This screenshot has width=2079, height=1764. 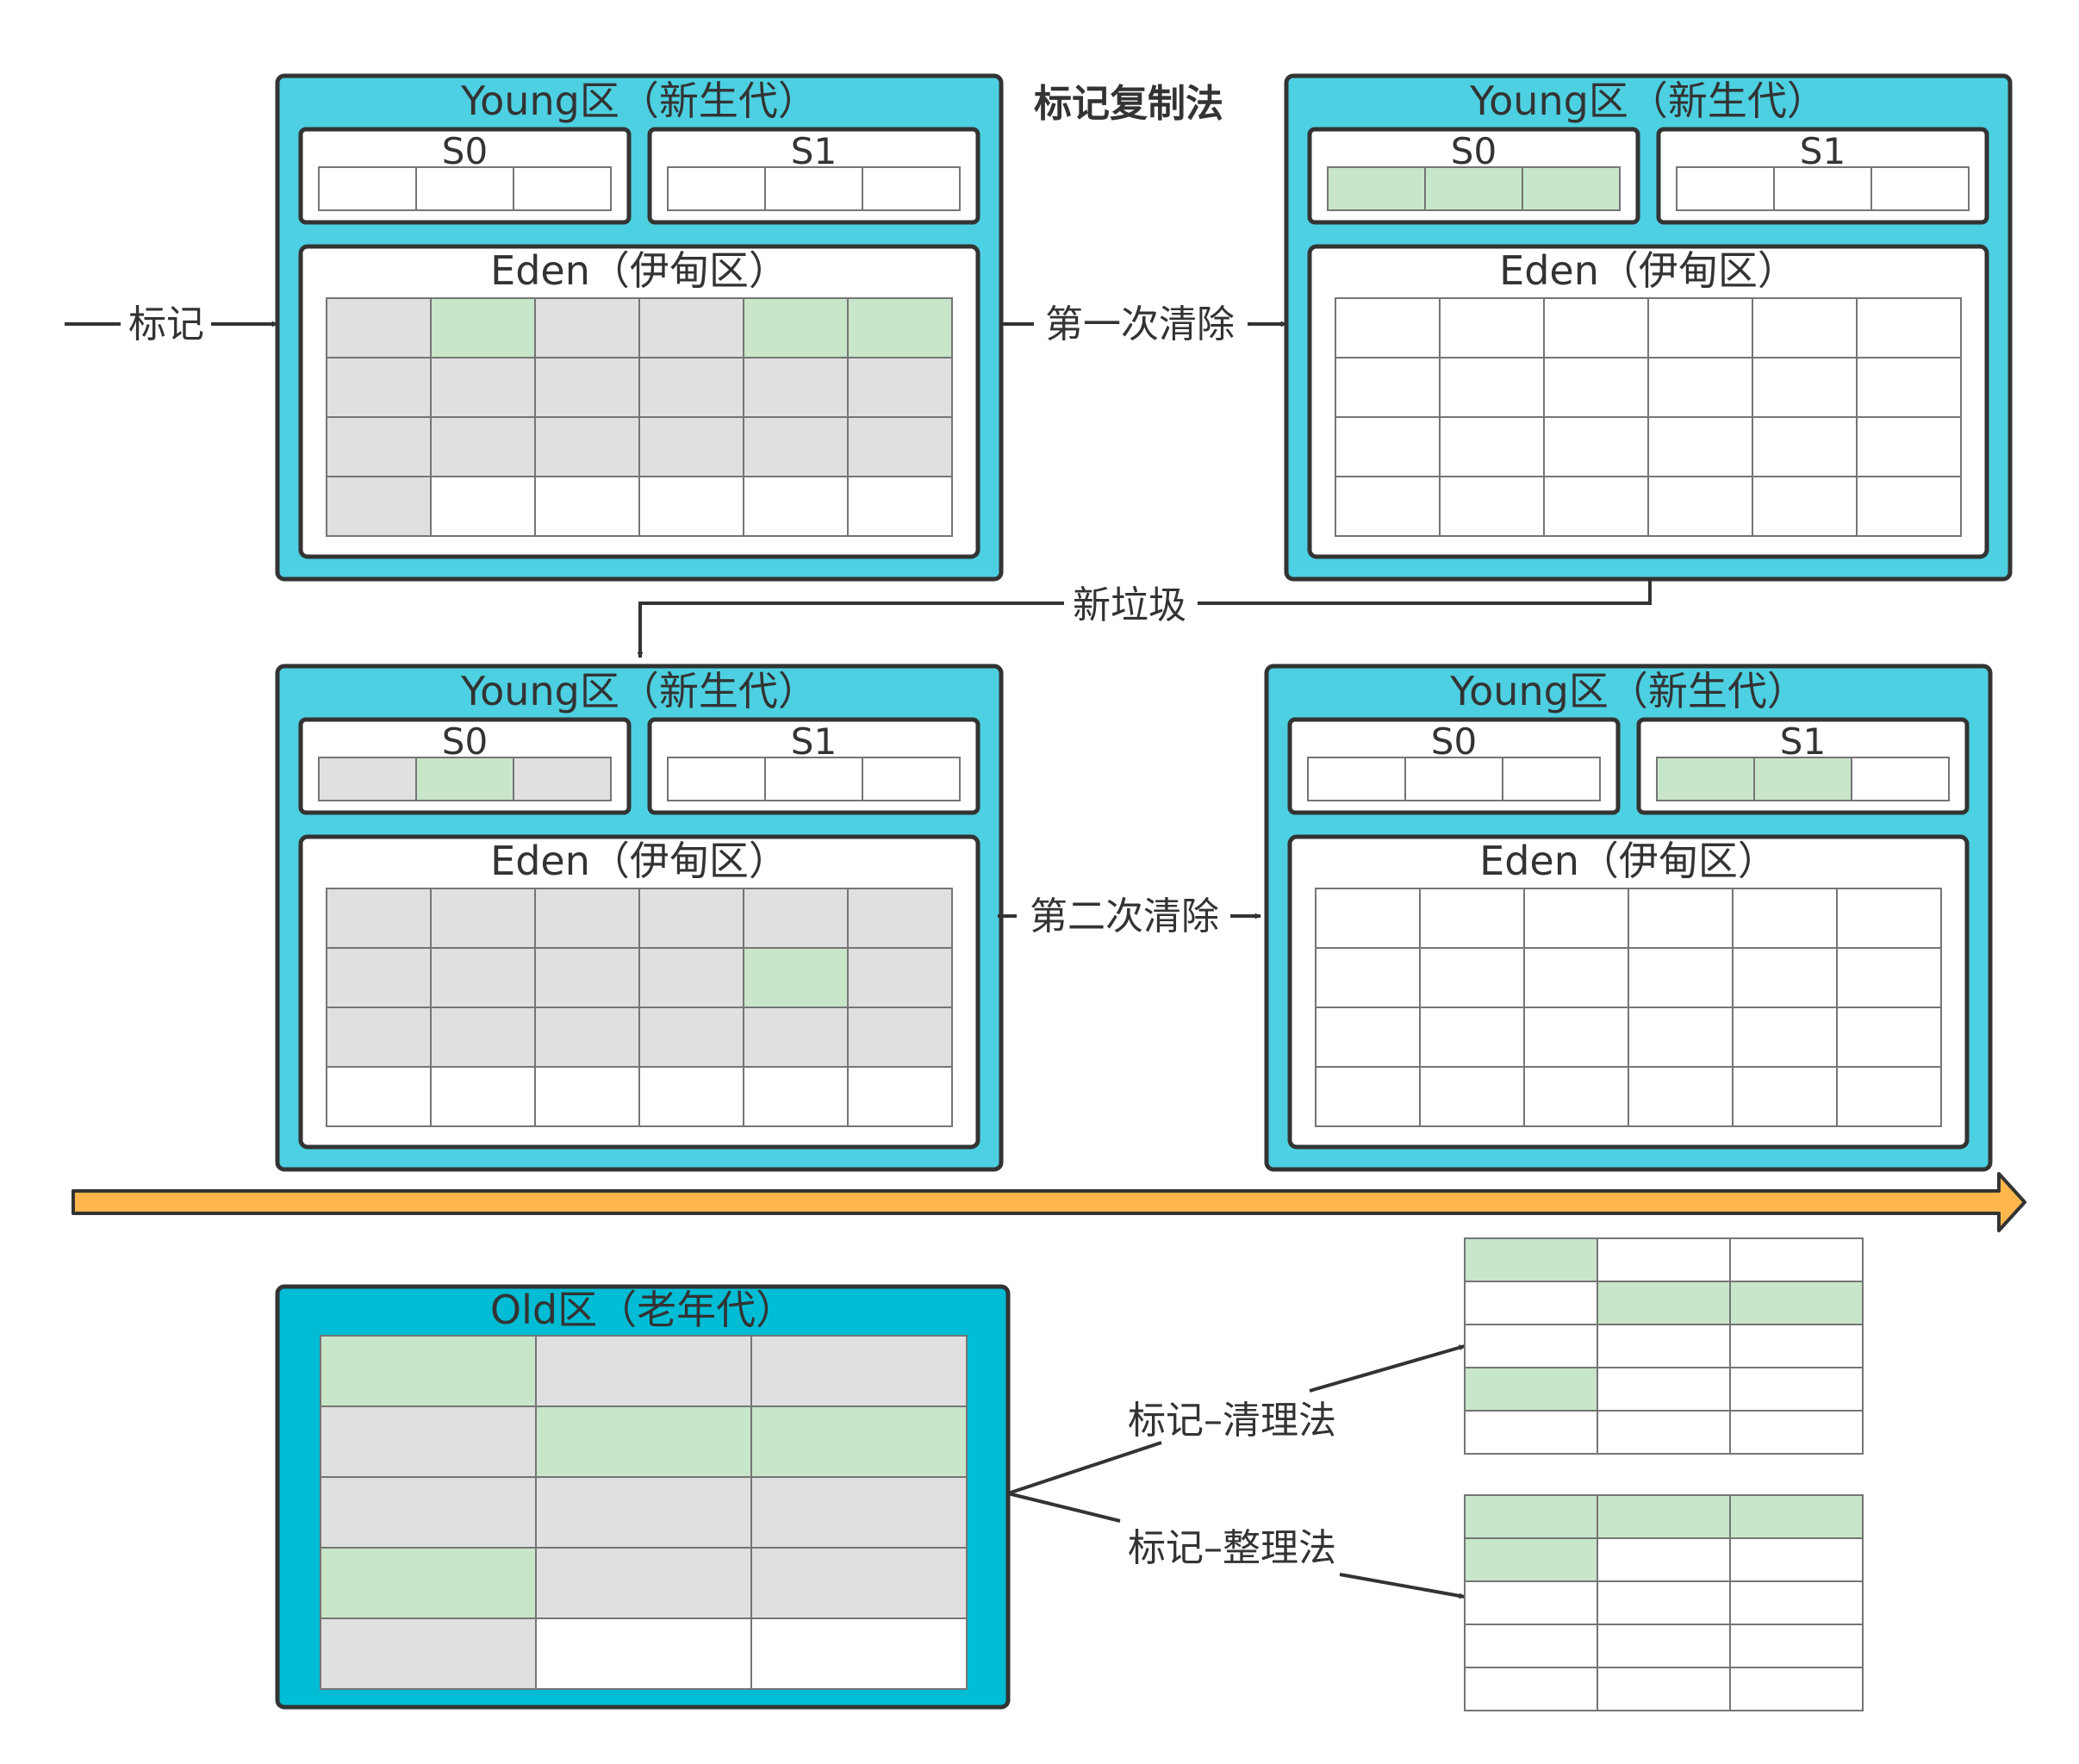 I want to click on mark-sweep-result-grid, so click(x=1664, y=1346).